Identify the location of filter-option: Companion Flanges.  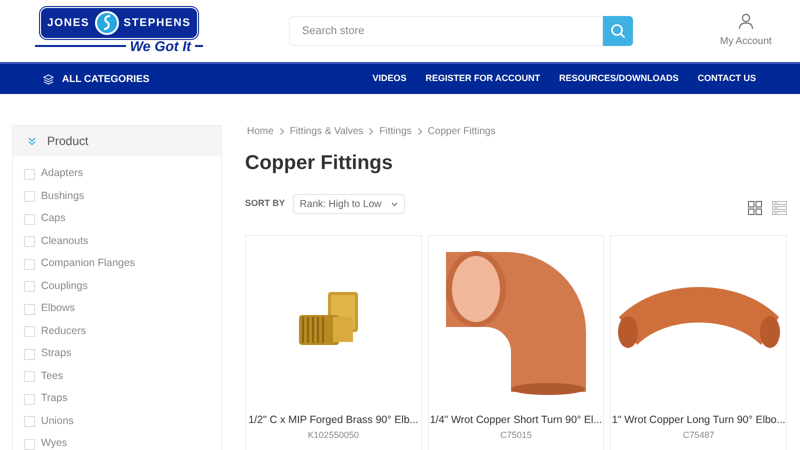
(122, 264).